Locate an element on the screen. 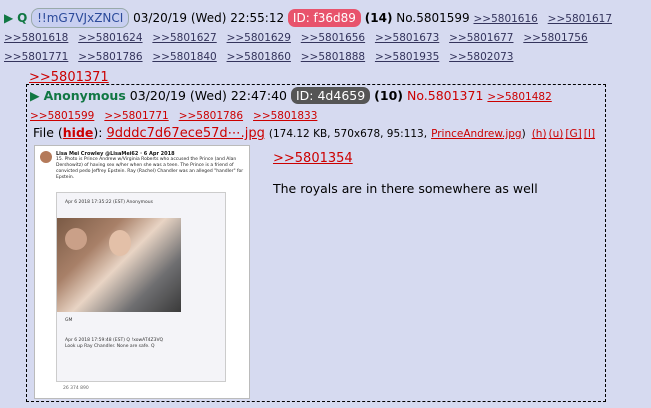  backlink: >>5801673 is located at coordinates (407, 38).